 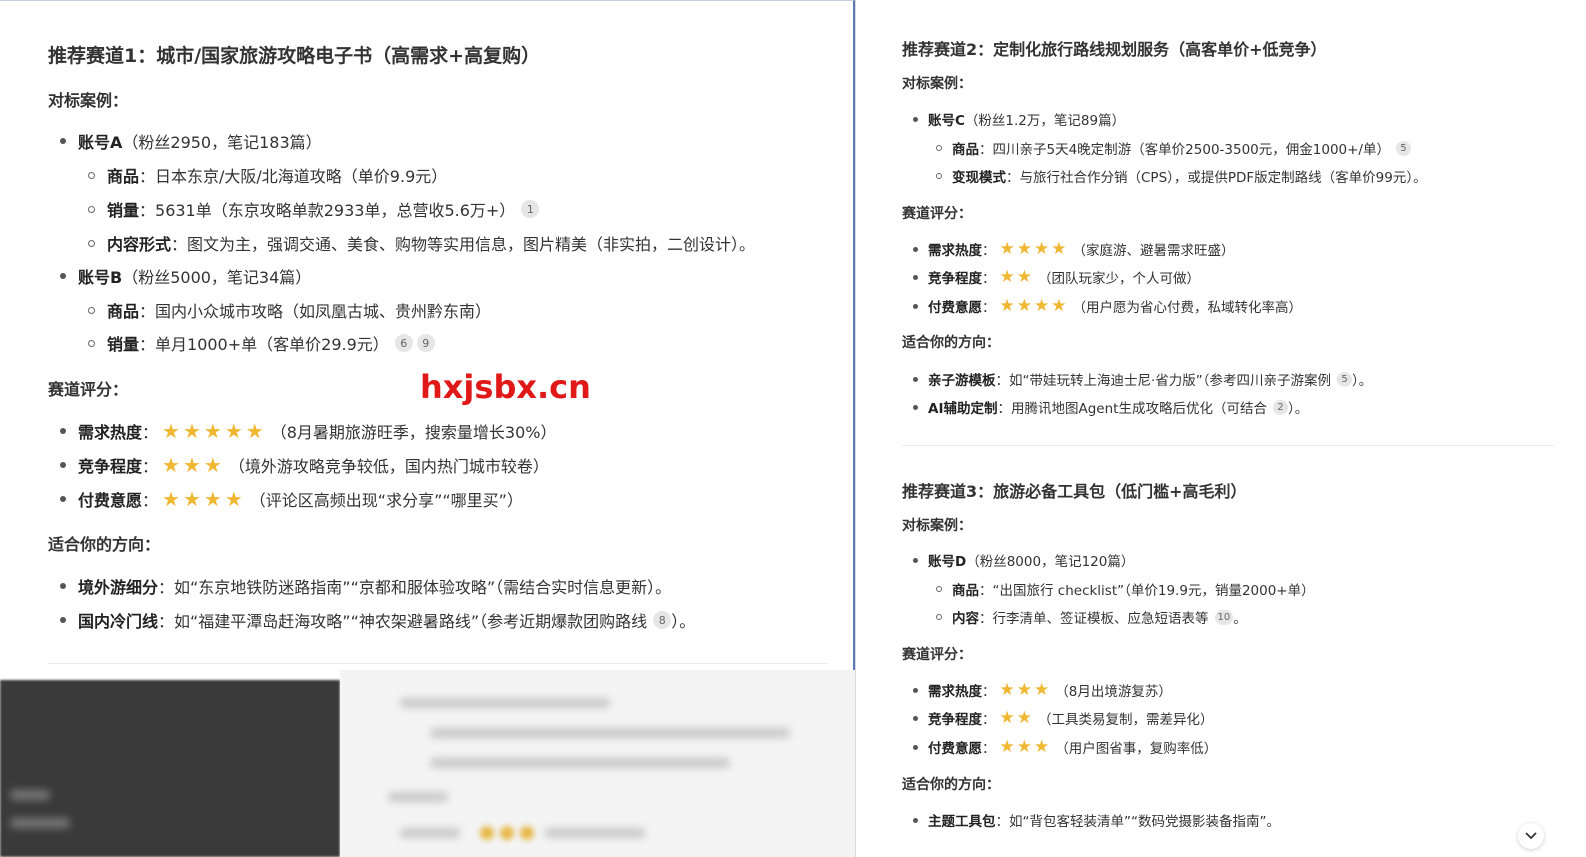 What do you see at coordinates (1056, 277) in the screenshot?
I see `score-competition: 竞争程度： ★ ★ （团队玩家少，个人可做）` at bounding box center [1056, 277].